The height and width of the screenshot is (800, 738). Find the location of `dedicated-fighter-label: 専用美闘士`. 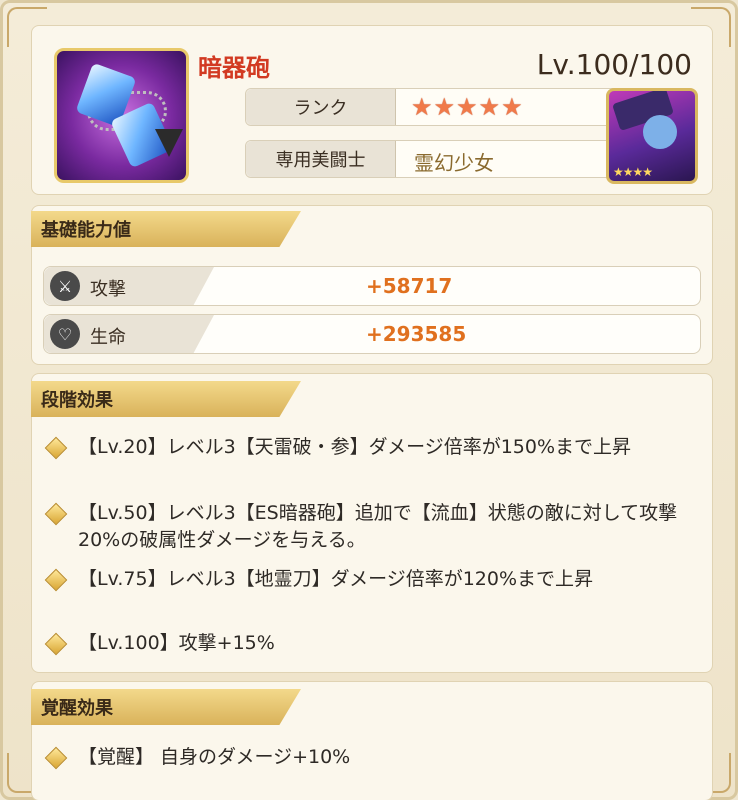

dedicated-fighter-label: 専用美闘士 is located at coordinates (321, 159).